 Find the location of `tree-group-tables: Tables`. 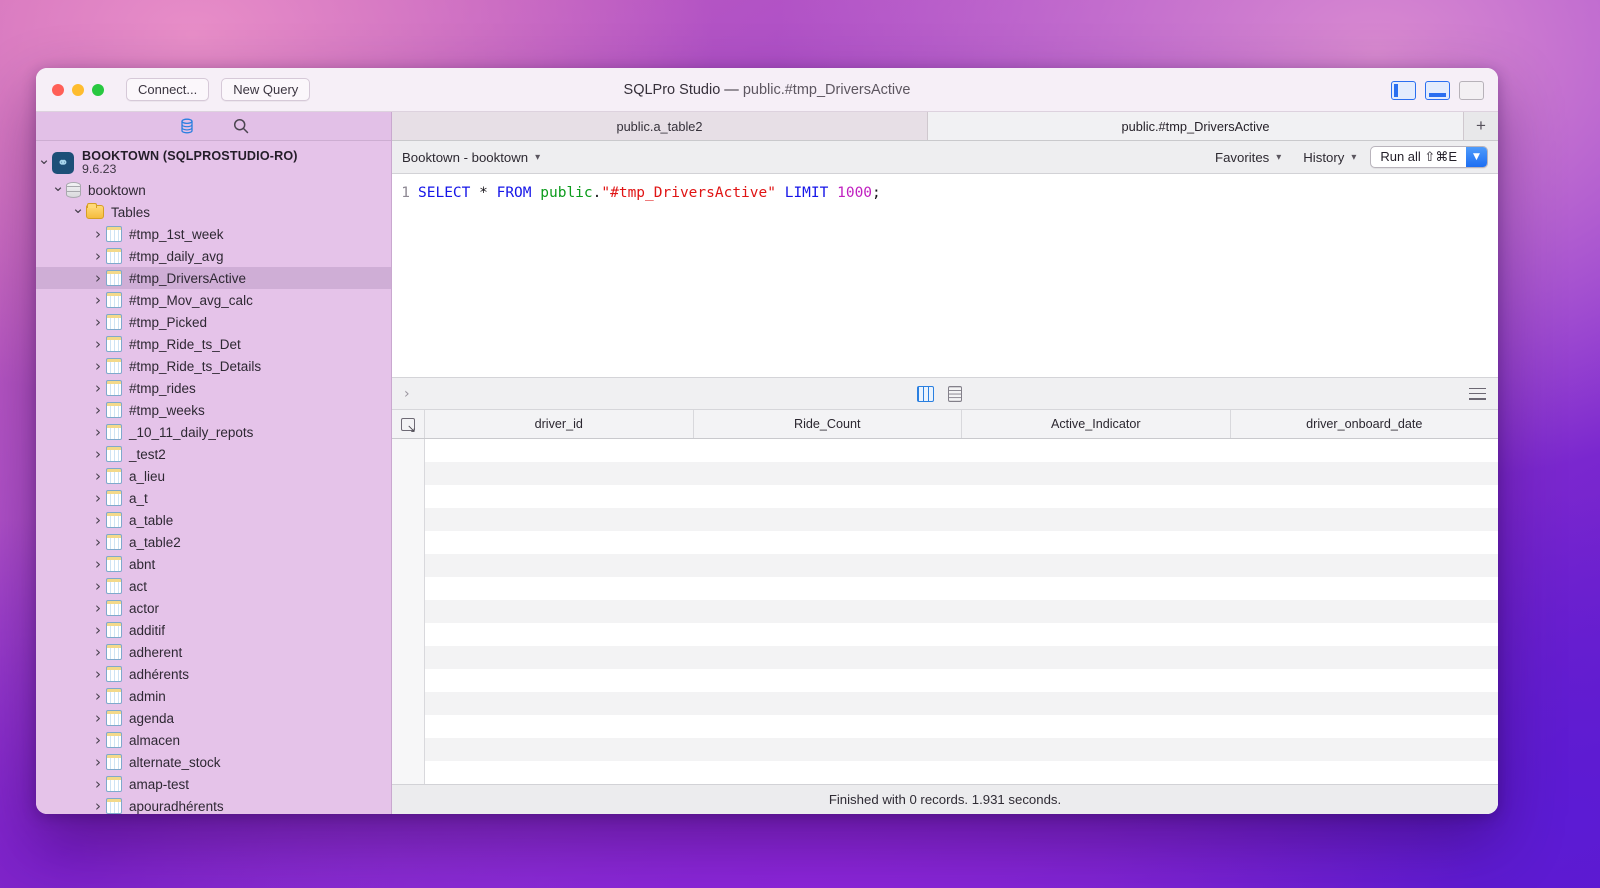

tree-group-tables: Tables is located at coordinates (213, 212).